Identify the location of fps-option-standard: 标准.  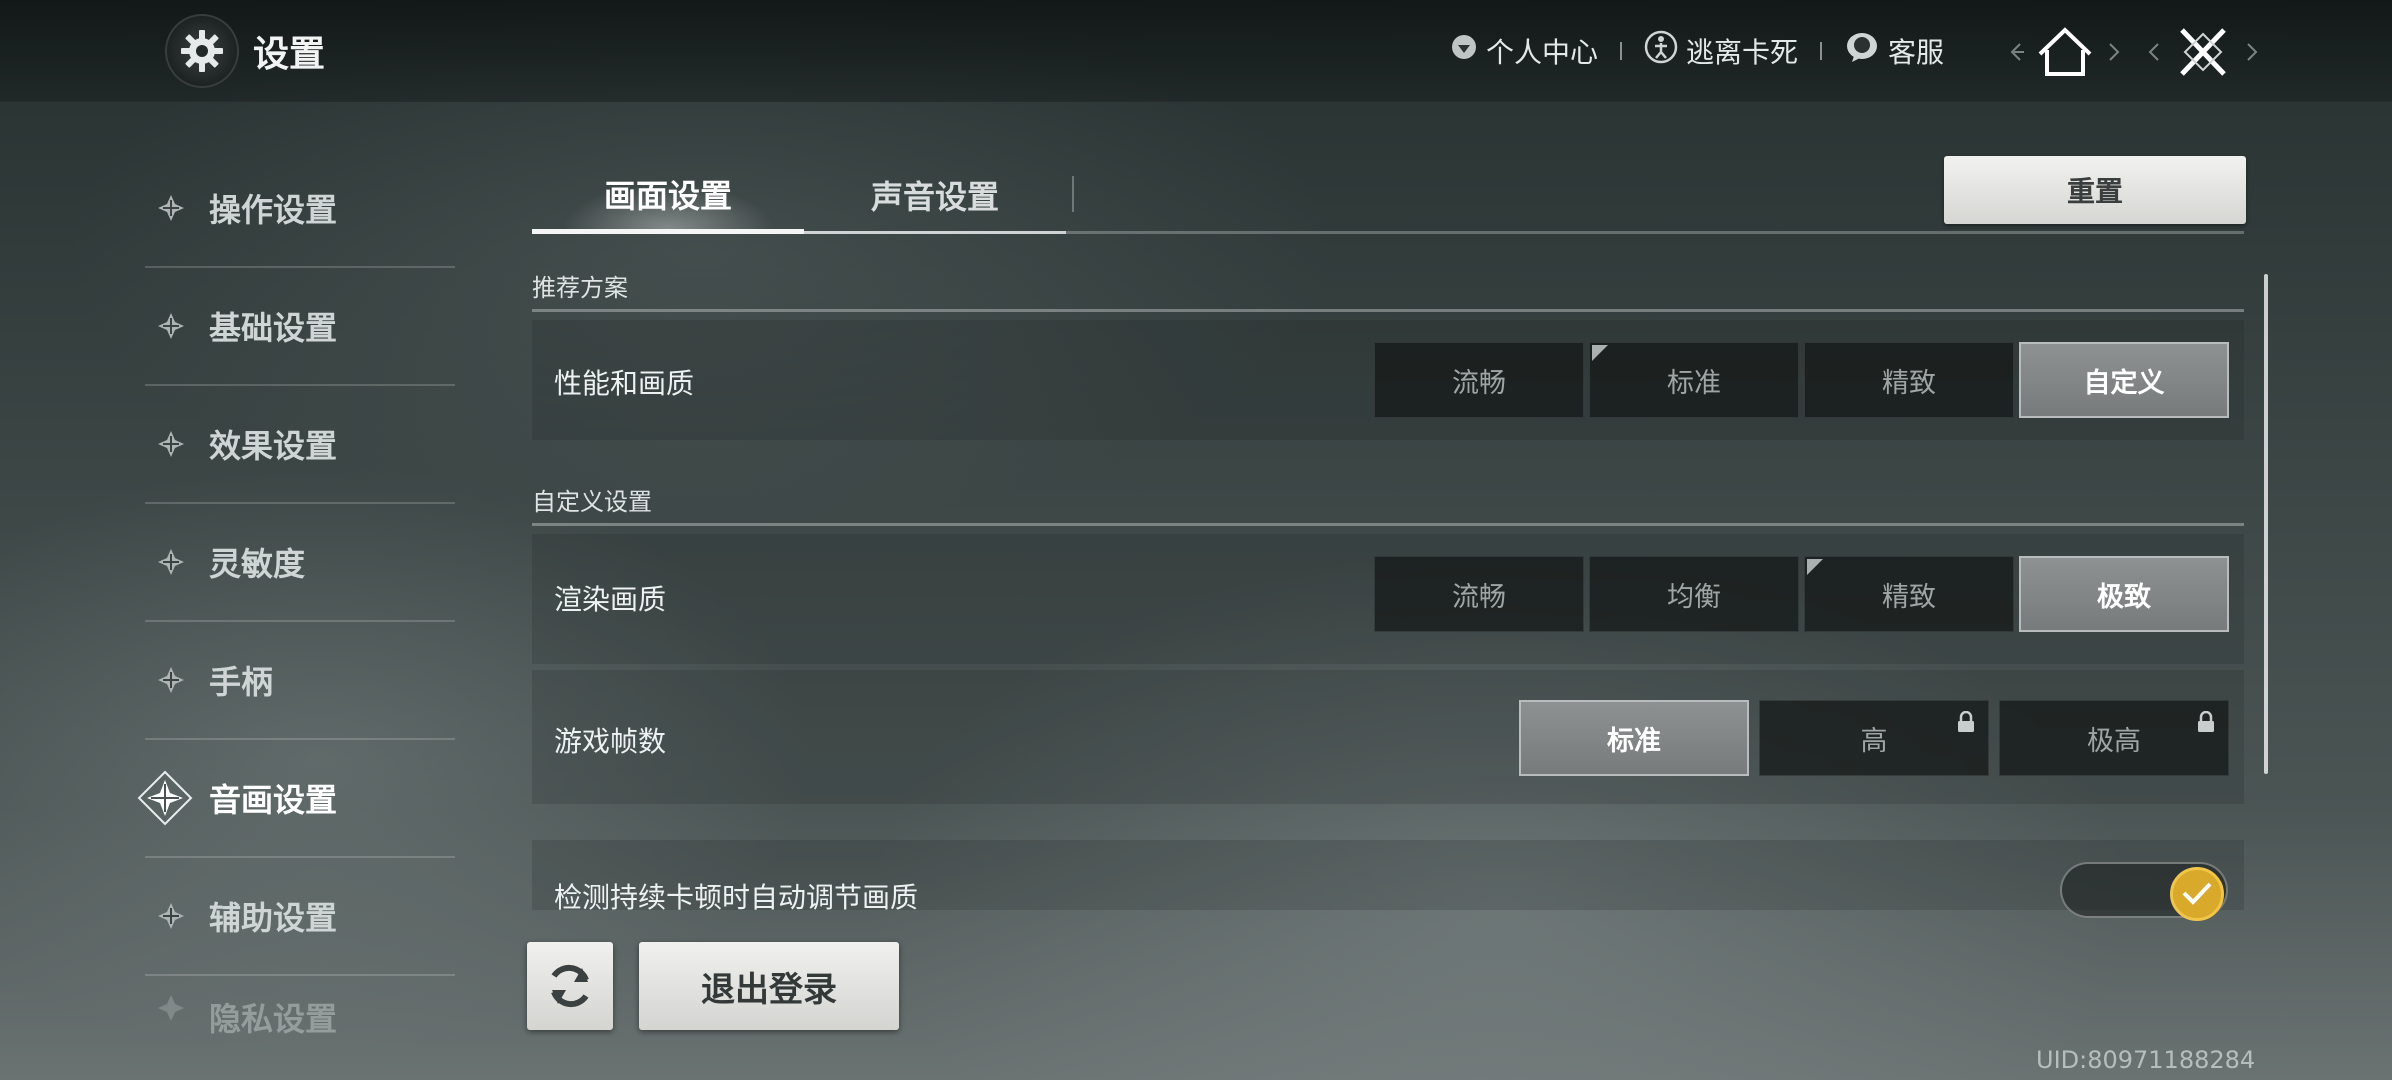
(1634, 738).